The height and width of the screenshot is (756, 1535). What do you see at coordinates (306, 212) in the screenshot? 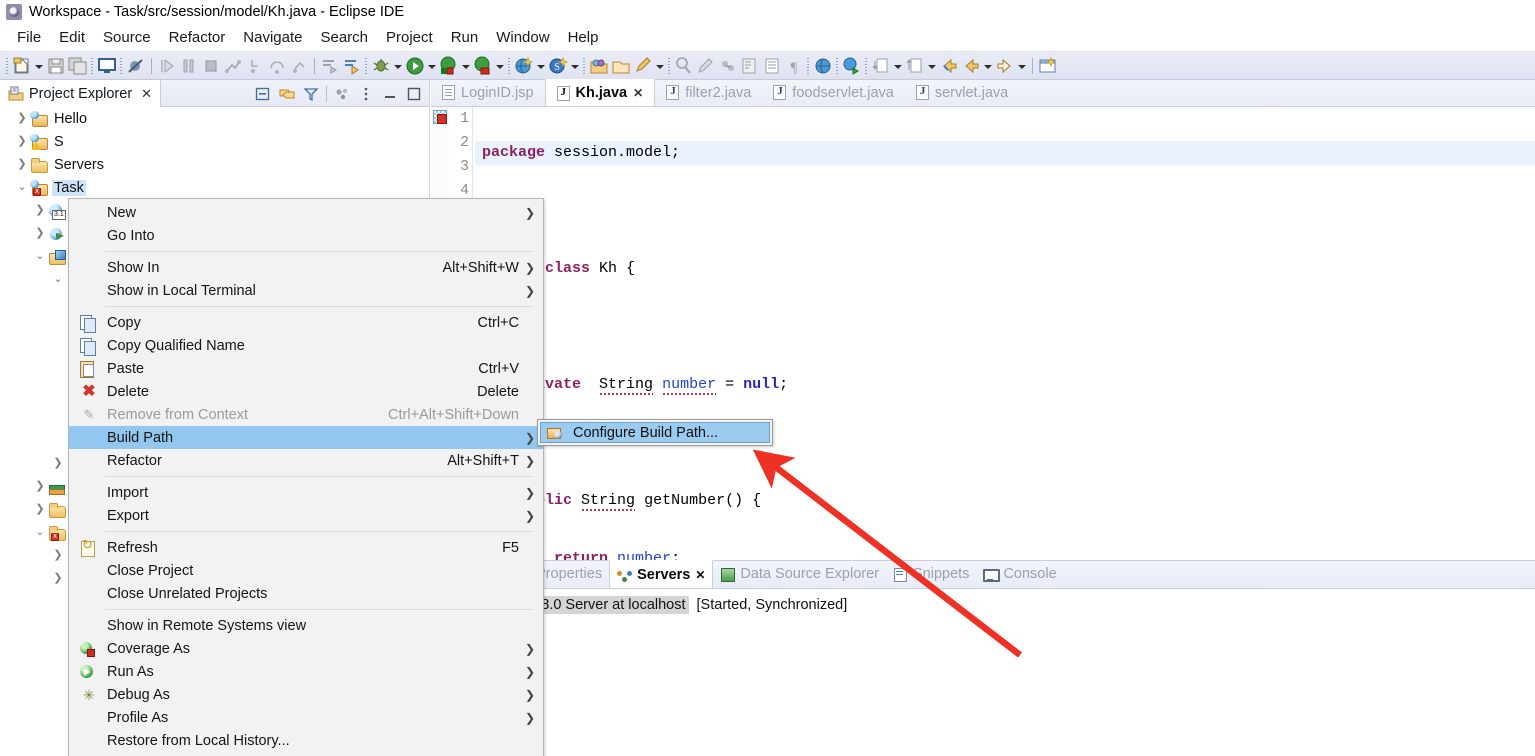
I see `menu-item-new: New ❯` at bounding box center [306, 212].